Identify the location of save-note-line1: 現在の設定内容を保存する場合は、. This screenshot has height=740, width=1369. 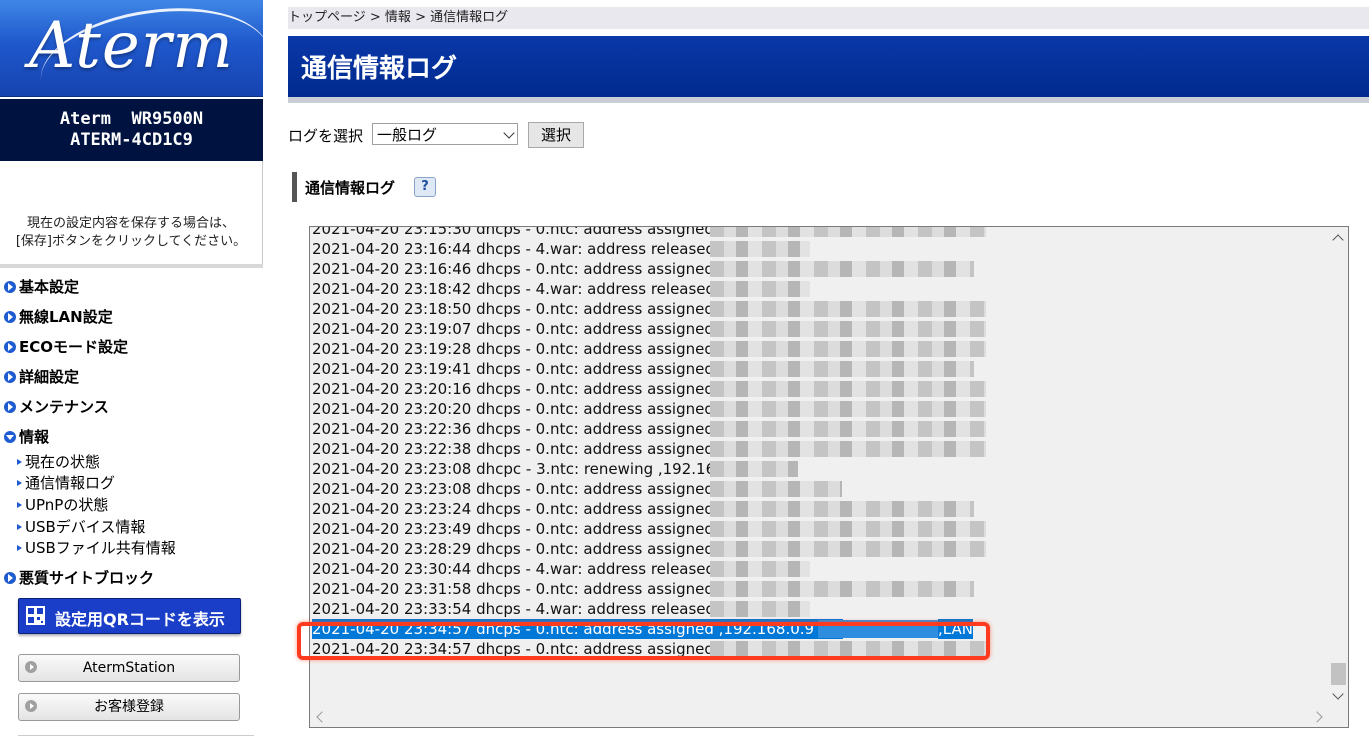
(130, 223).